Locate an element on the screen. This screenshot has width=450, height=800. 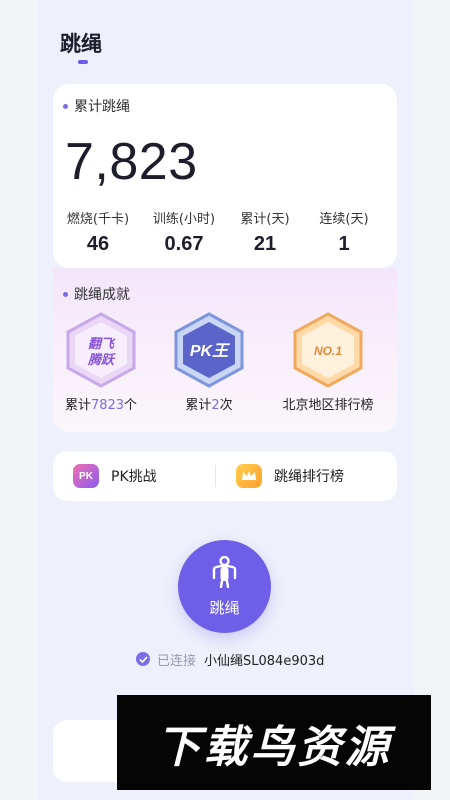
summary-label-text: 累计跳绳 is located at coordinates (102, 107).